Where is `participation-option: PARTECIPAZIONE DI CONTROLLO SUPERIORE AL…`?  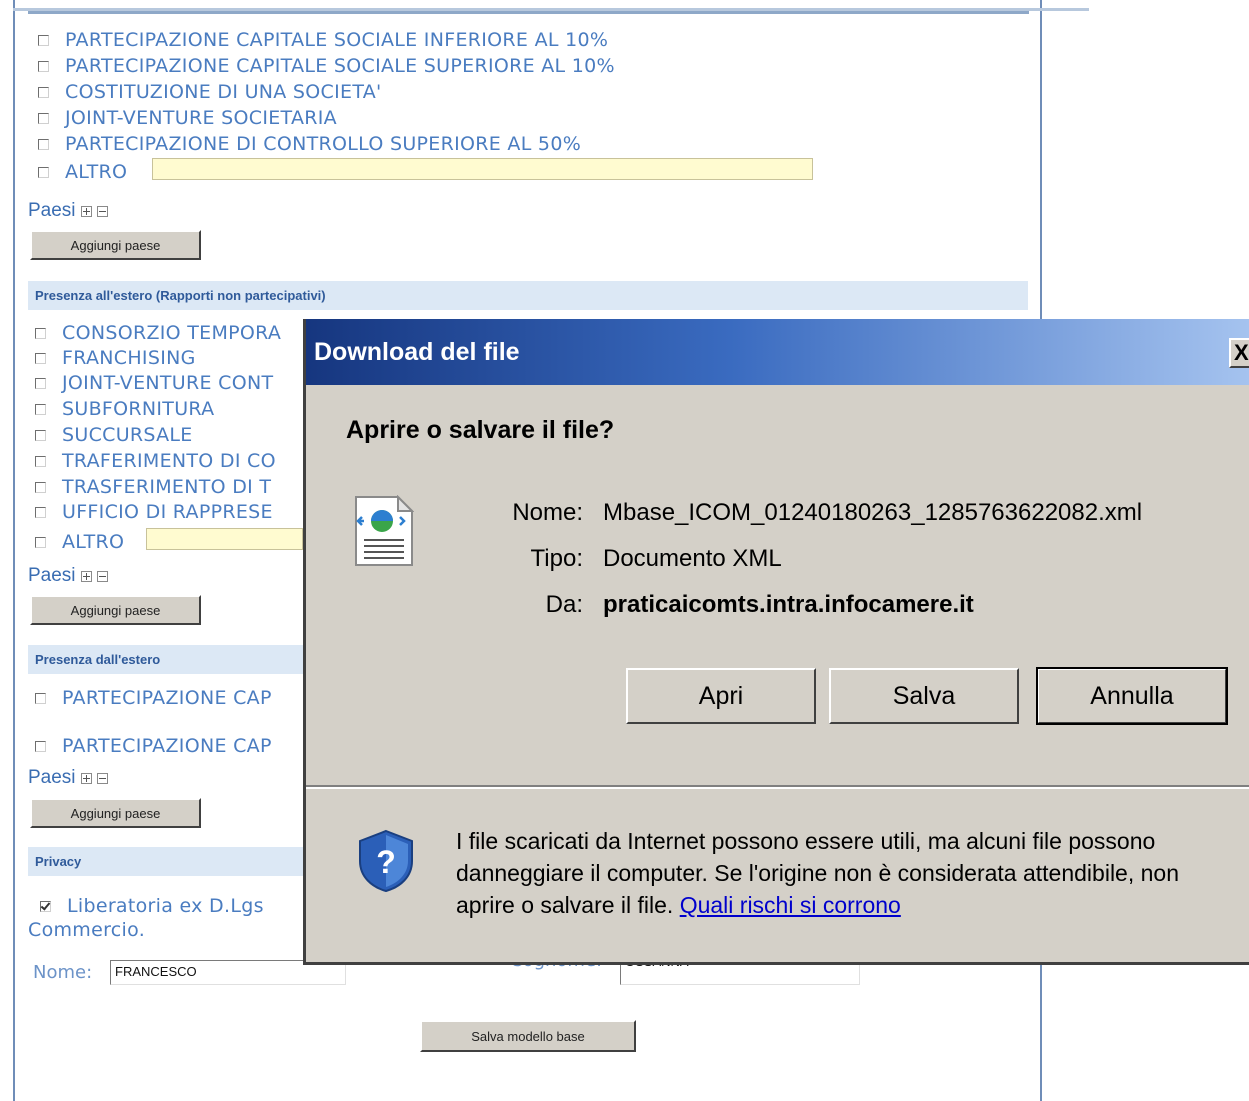
participation-option: PARTECIPAZIONE DI CONTROLLO SUPERIORE AL… is located at coordinates (309, 144).